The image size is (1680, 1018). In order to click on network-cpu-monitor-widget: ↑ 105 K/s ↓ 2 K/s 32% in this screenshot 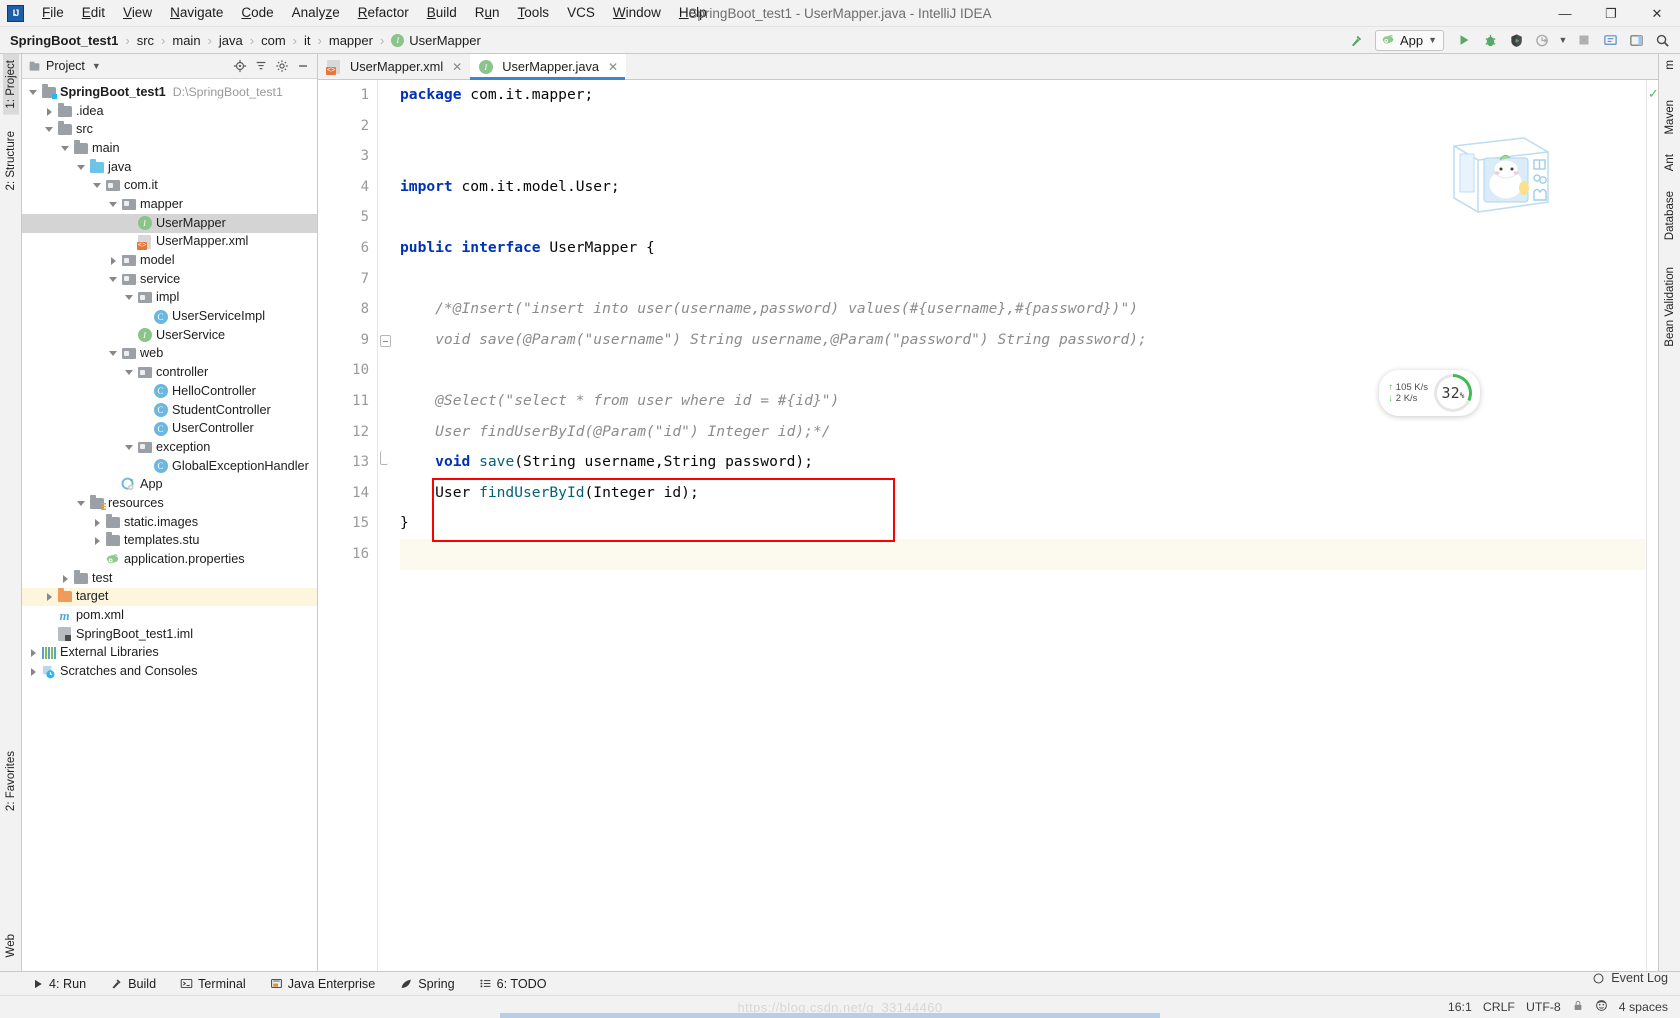, I will do `click(1429, 393)`.